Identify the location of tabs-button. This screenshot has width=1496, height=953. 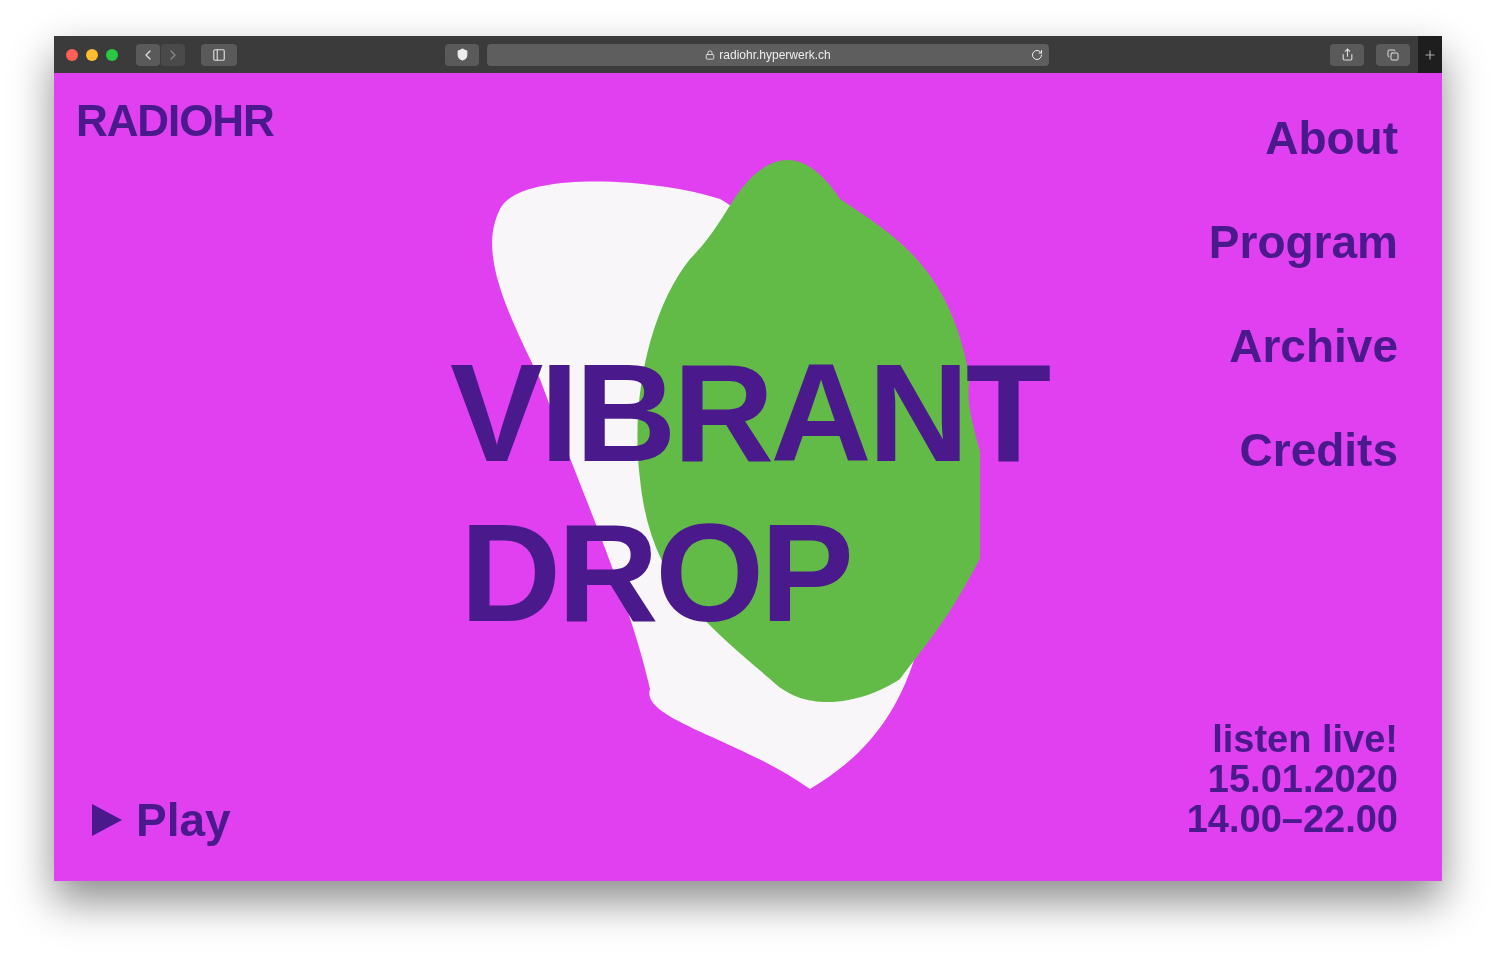
(1393, 54).